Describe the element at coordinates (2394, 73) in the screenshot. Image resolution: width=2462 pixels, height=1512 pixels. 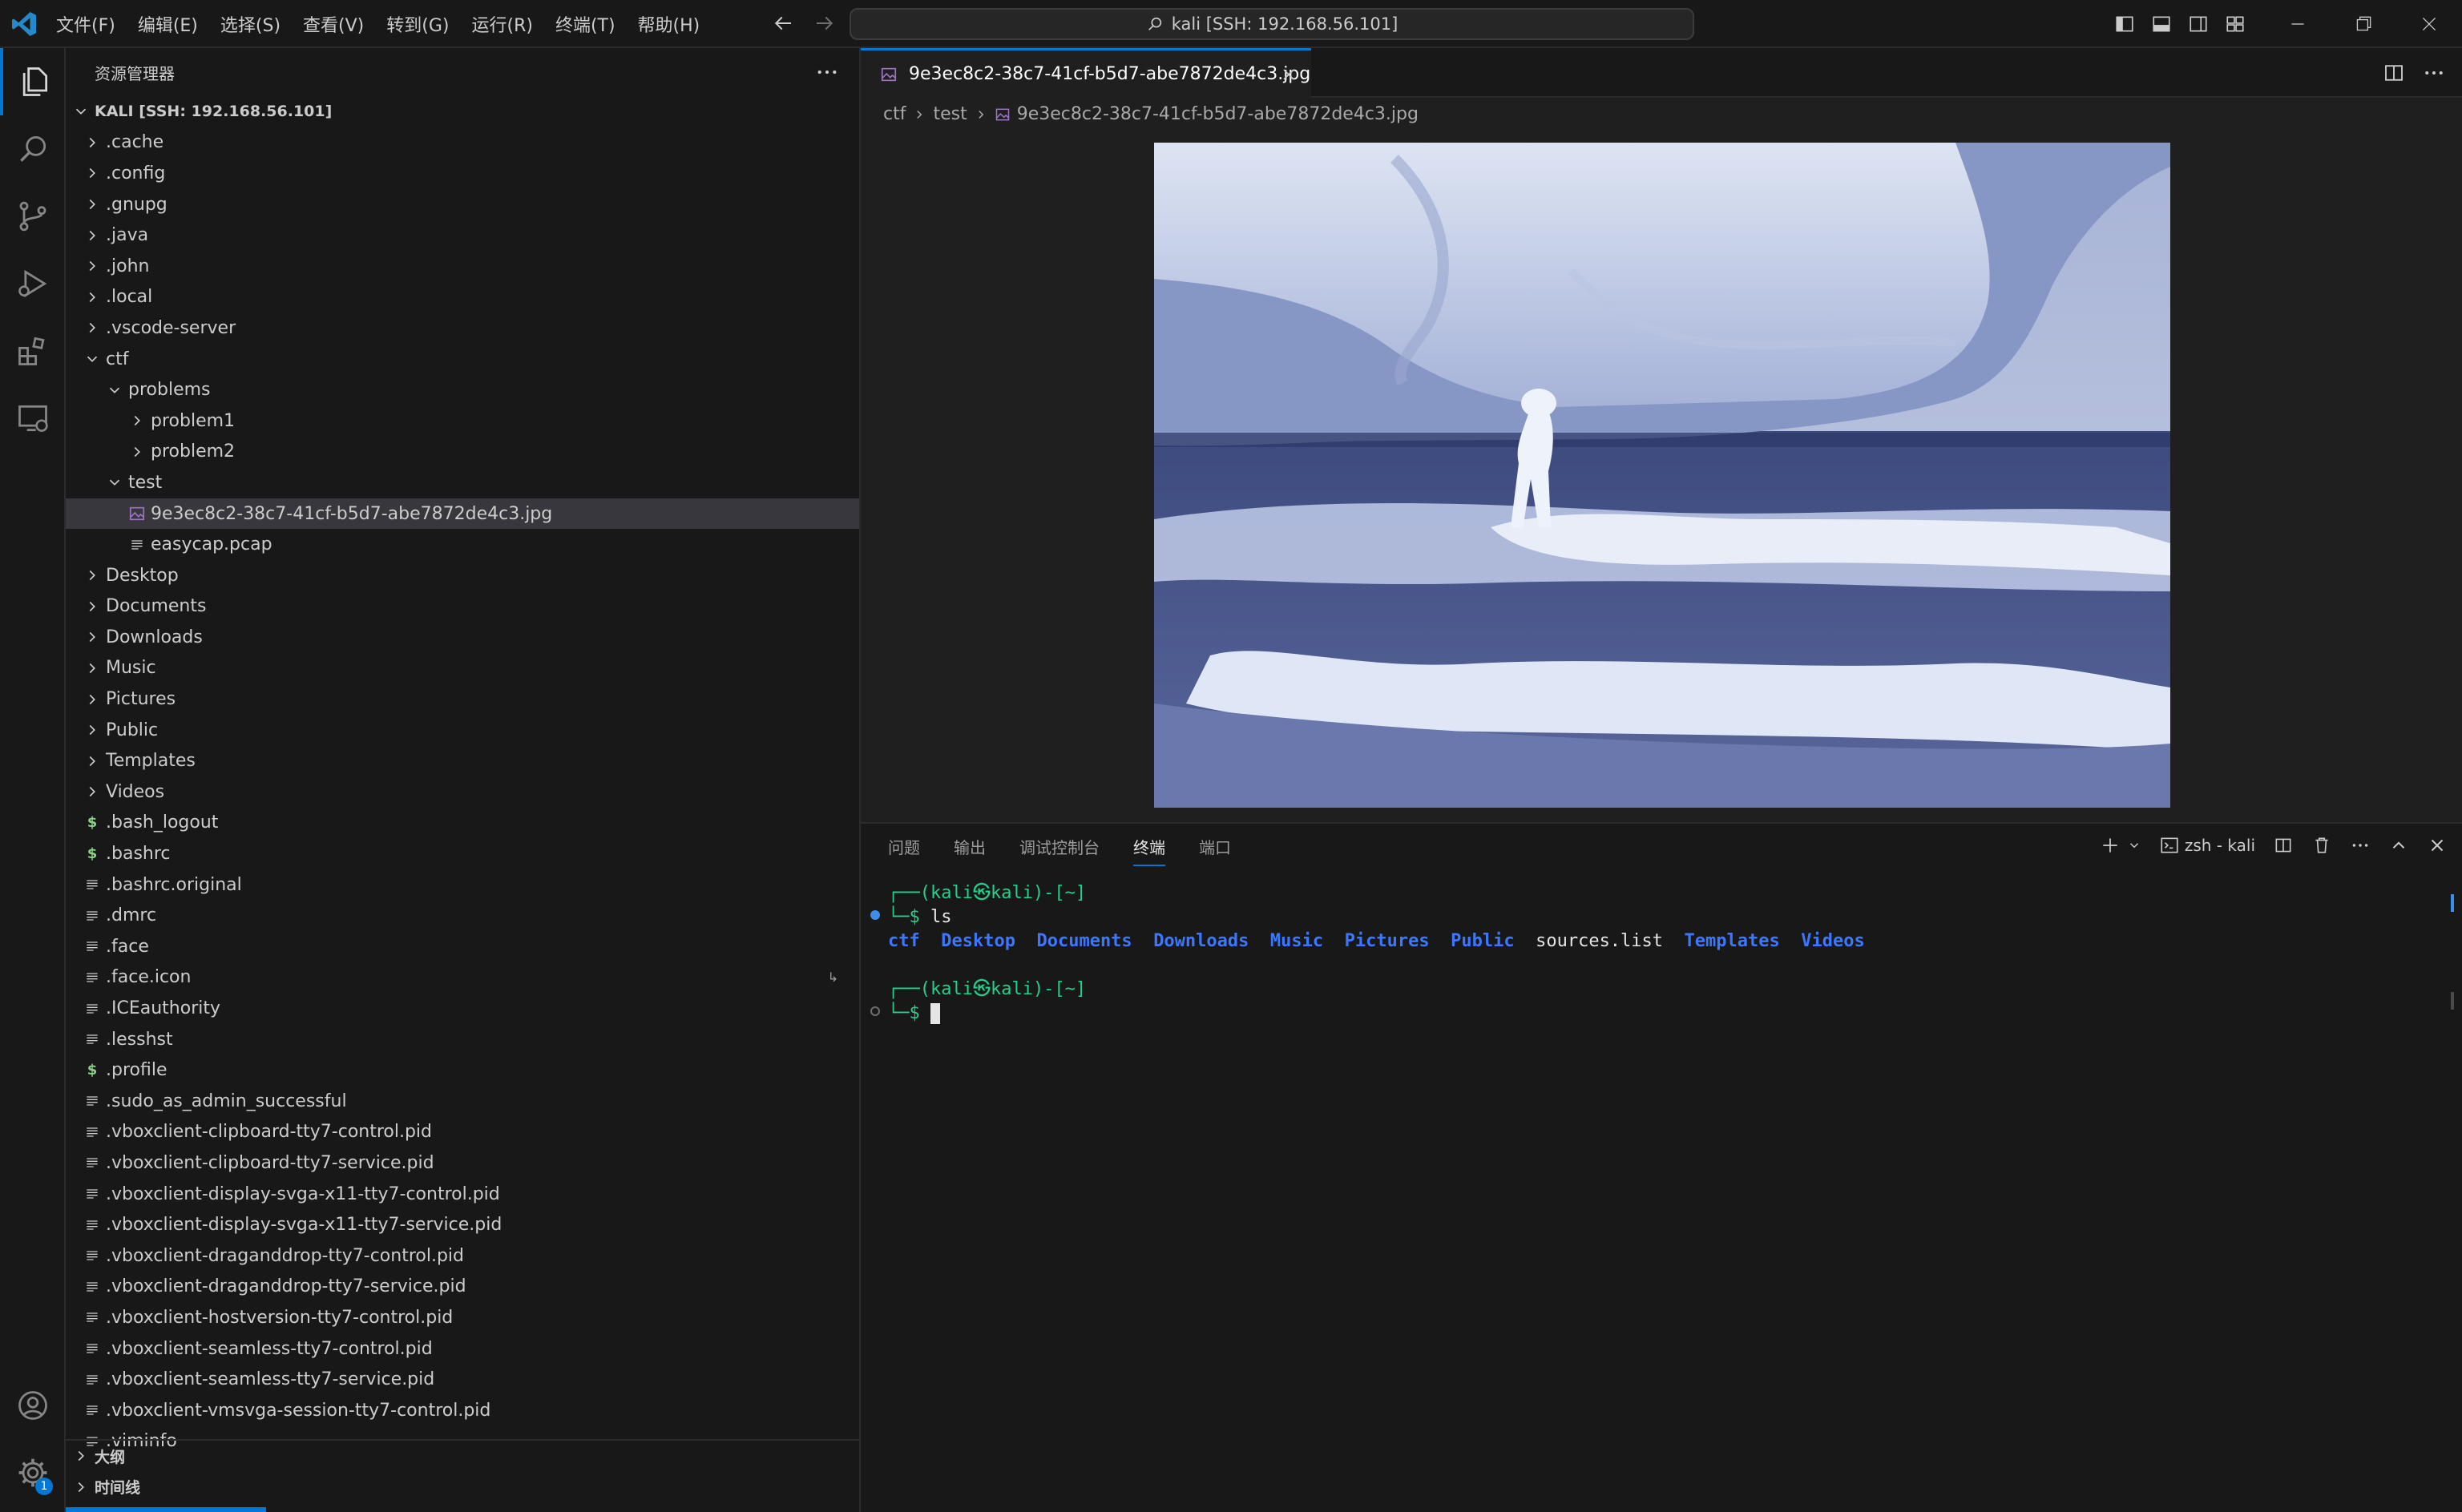
I see `split-editor-icon` at that location.